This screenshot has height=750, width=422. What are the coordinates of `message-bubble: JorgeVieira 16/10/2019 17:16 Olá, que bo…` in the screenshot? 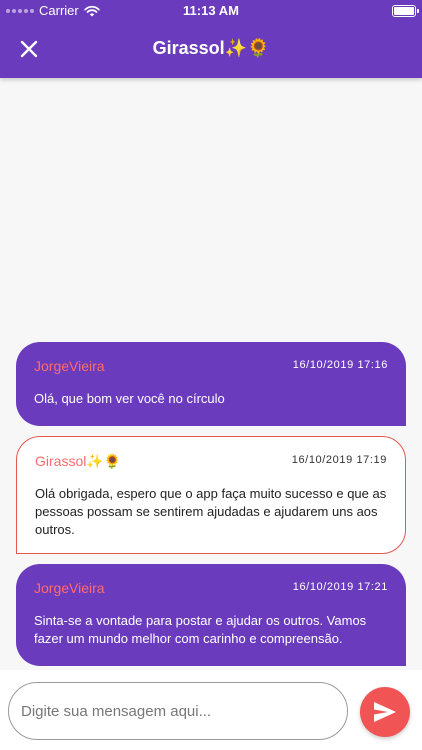 It's located at (211, 384).